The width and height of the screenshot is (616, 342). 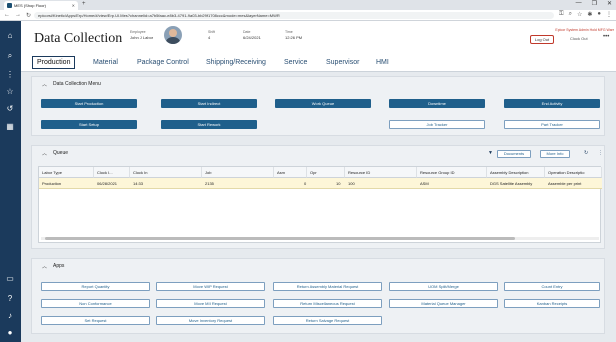 What do you see at coordinates (305, 183) in the screenshot?
I see `table-cell: 0` at bounding box center [305, 183].